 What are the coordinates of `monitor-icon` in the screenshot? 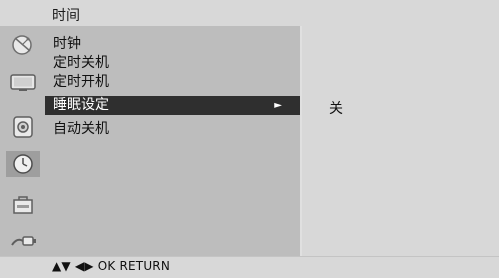 It's located at (23, 83).